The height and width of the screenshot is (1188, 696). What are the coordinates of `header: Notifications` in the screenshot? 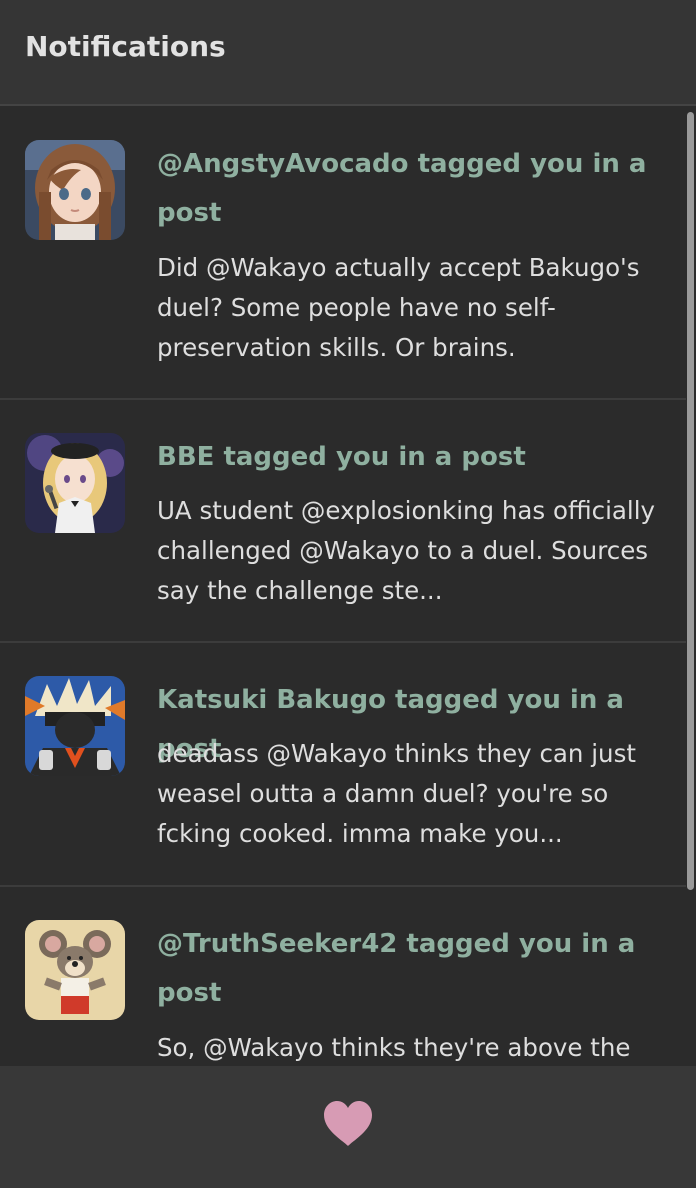 It's located at (348, 53).